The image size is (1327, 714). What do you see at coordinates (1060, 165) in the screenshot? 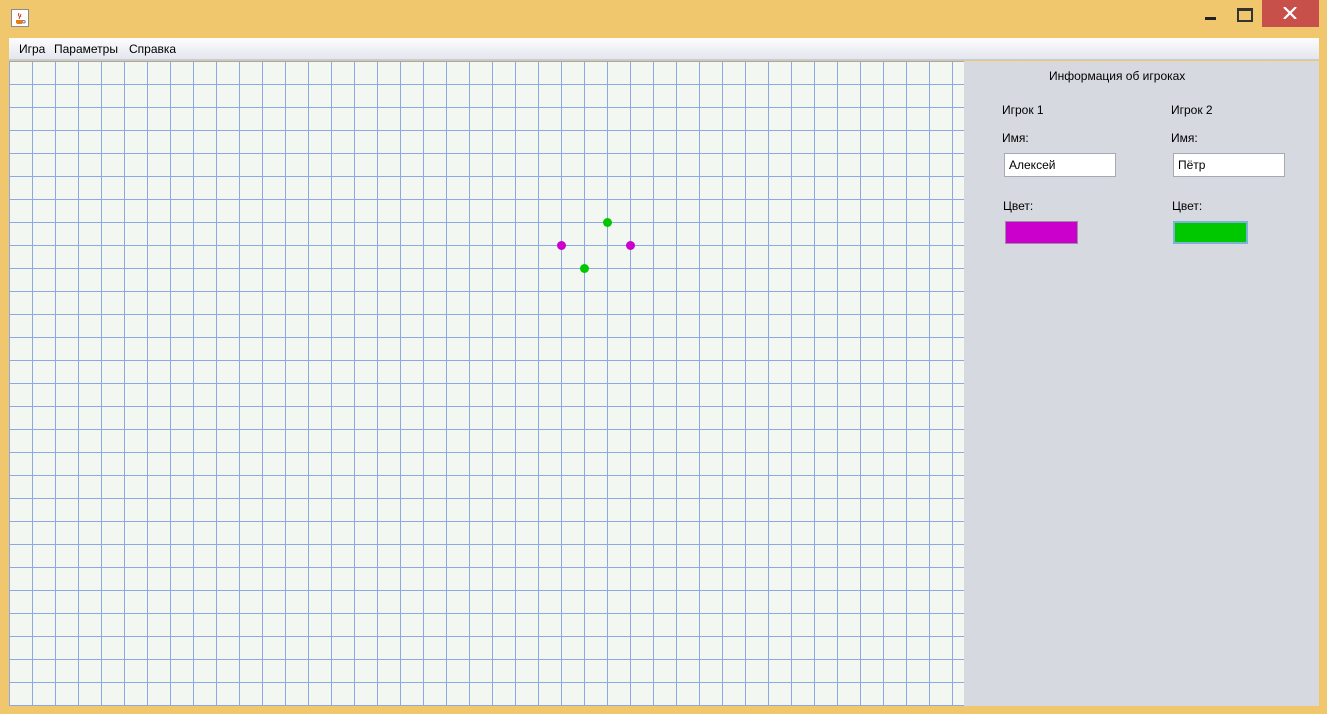
I see `player1-name-field` at bounding box center [1060, 165].